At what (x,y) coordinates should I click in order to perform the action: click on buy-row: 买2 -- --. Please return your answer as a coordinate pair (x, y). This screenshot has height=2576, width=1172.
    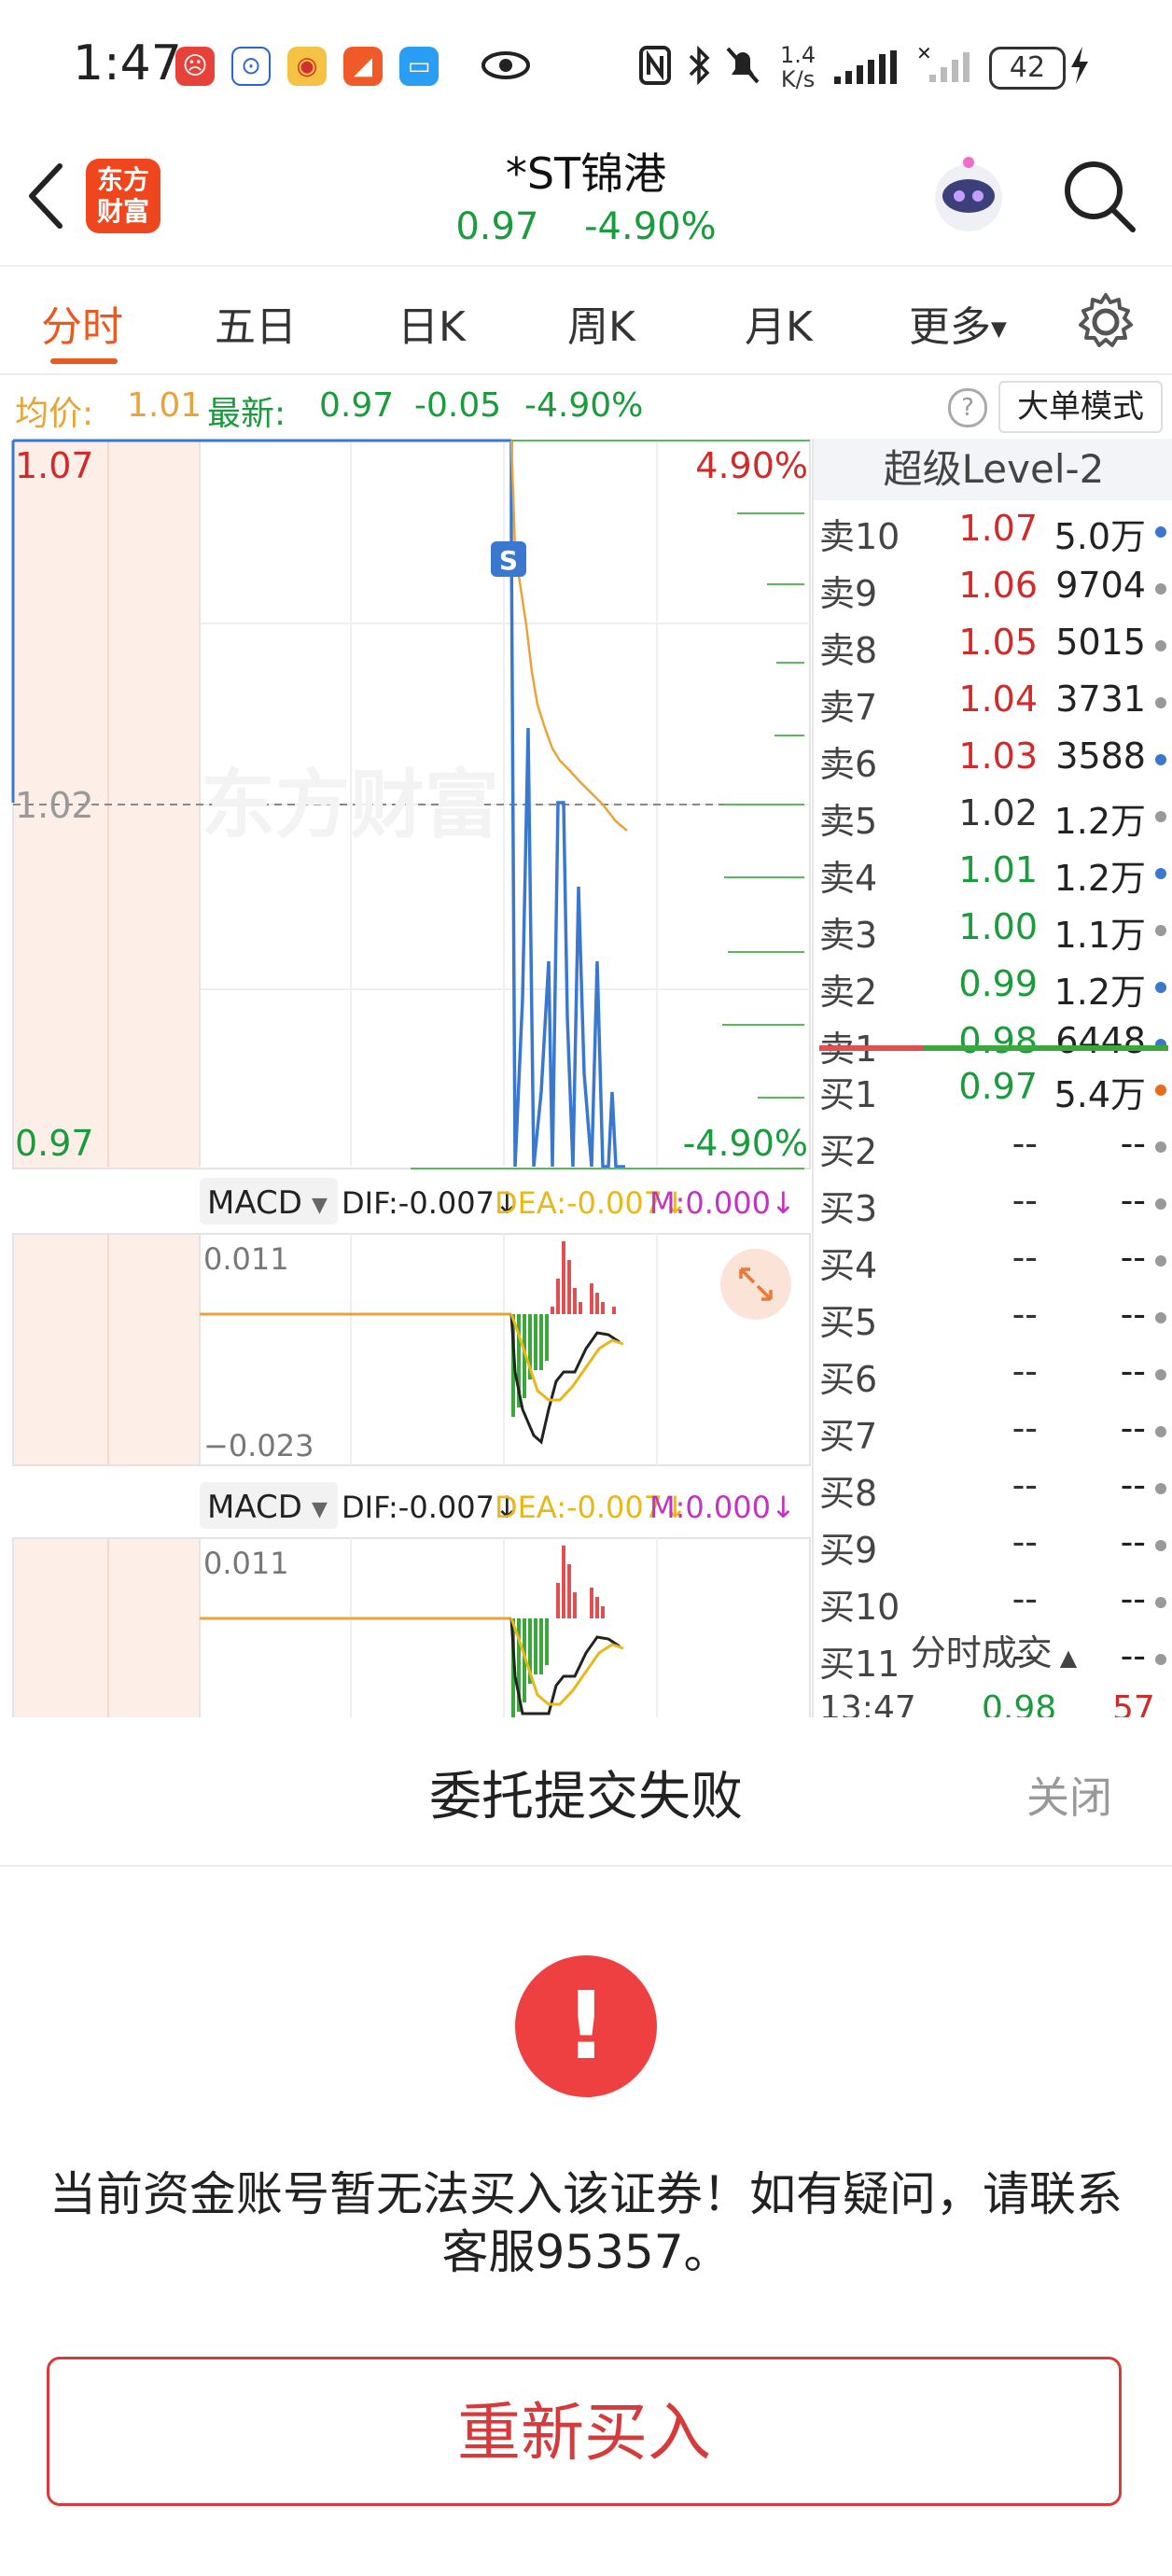
    Looking at the image, I should click on (993, 1148).